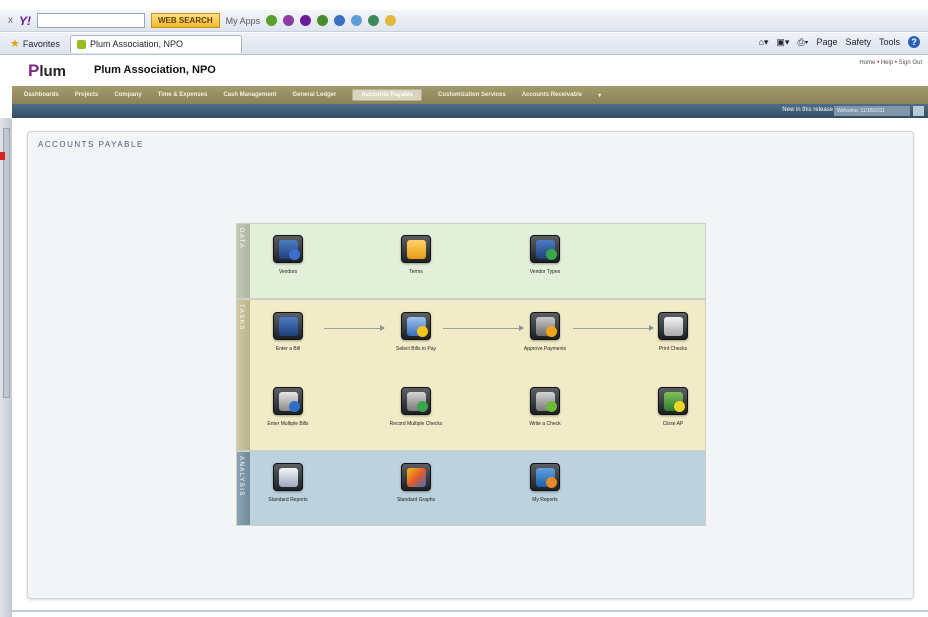  What do you see at coordinates (887, 63) in the screenshot?
I see `help-link: Help` at bounding box center [887, 63].